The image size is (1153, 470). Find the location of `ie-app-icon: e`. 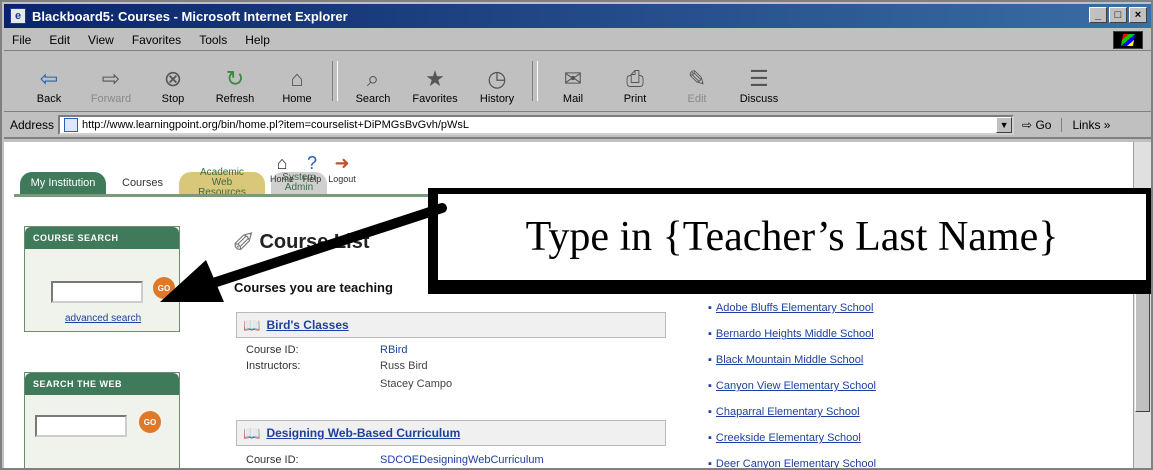

ie-app-icon: e is located at coordinates (18, 16).